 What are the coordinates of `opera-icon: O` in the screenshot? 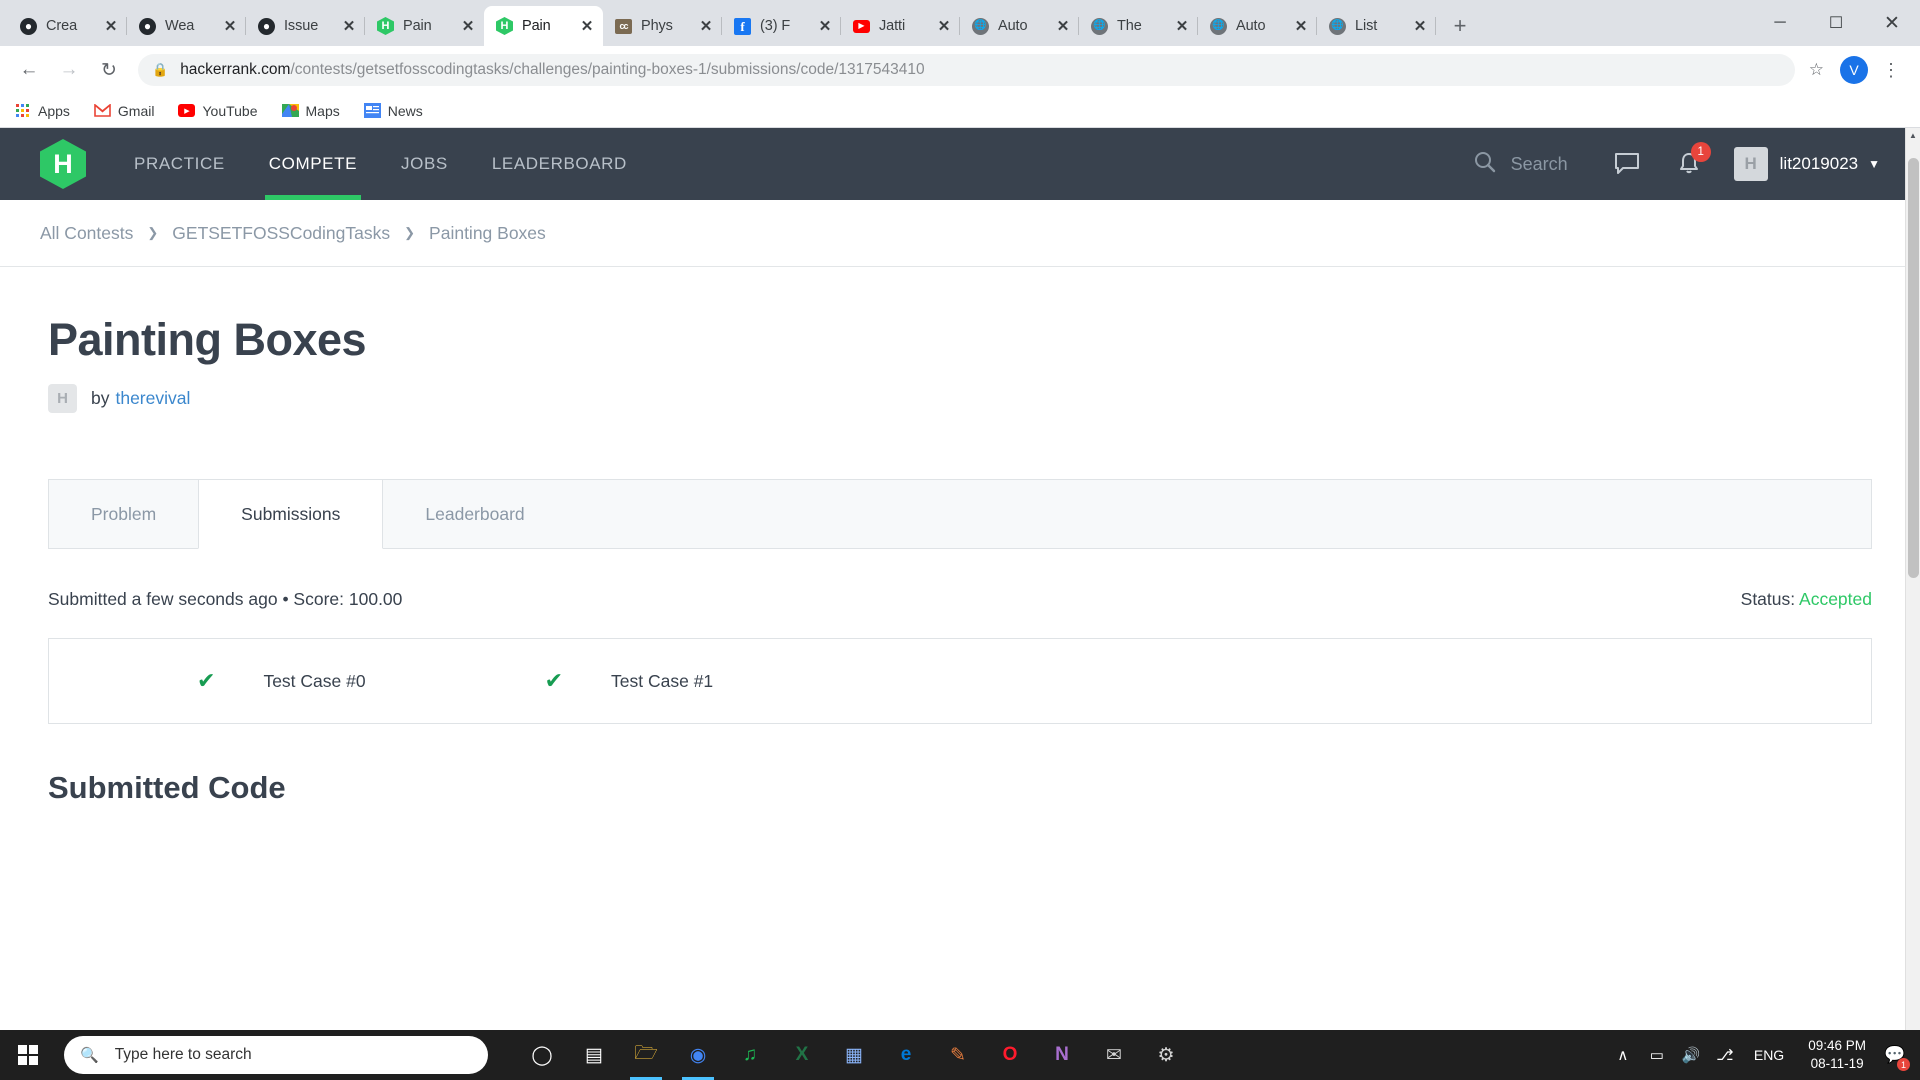 It's located at (1010, 1055).